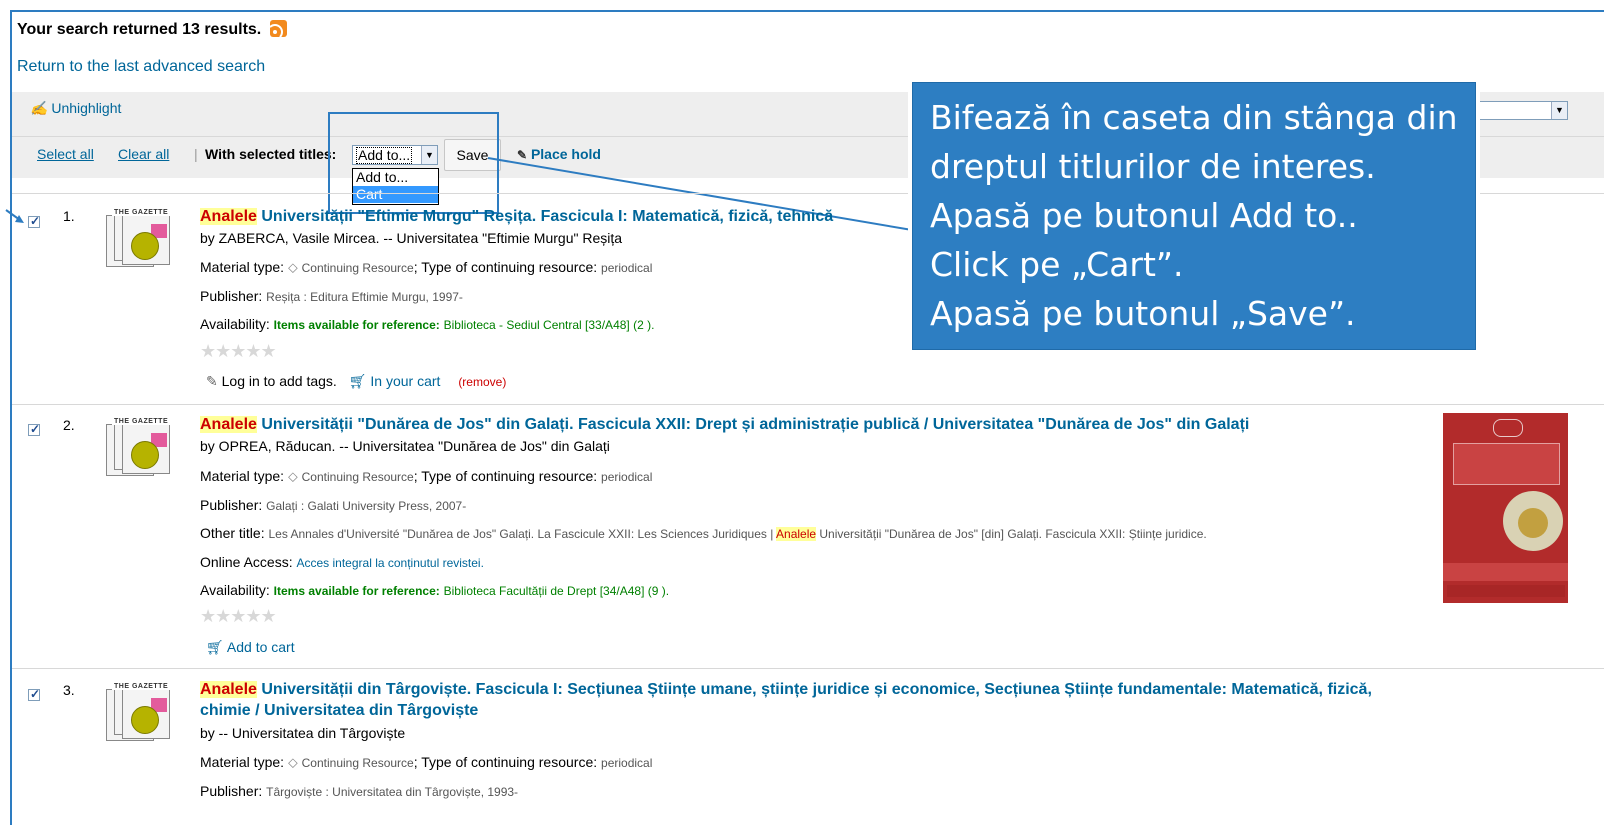 This screenshot has height=825, width=1604. What do you see at coordinates (303, 733) in the screenshot?
I see `result-author: by -- Universitatea din Târgoviște` at bounding box center [303, 733].